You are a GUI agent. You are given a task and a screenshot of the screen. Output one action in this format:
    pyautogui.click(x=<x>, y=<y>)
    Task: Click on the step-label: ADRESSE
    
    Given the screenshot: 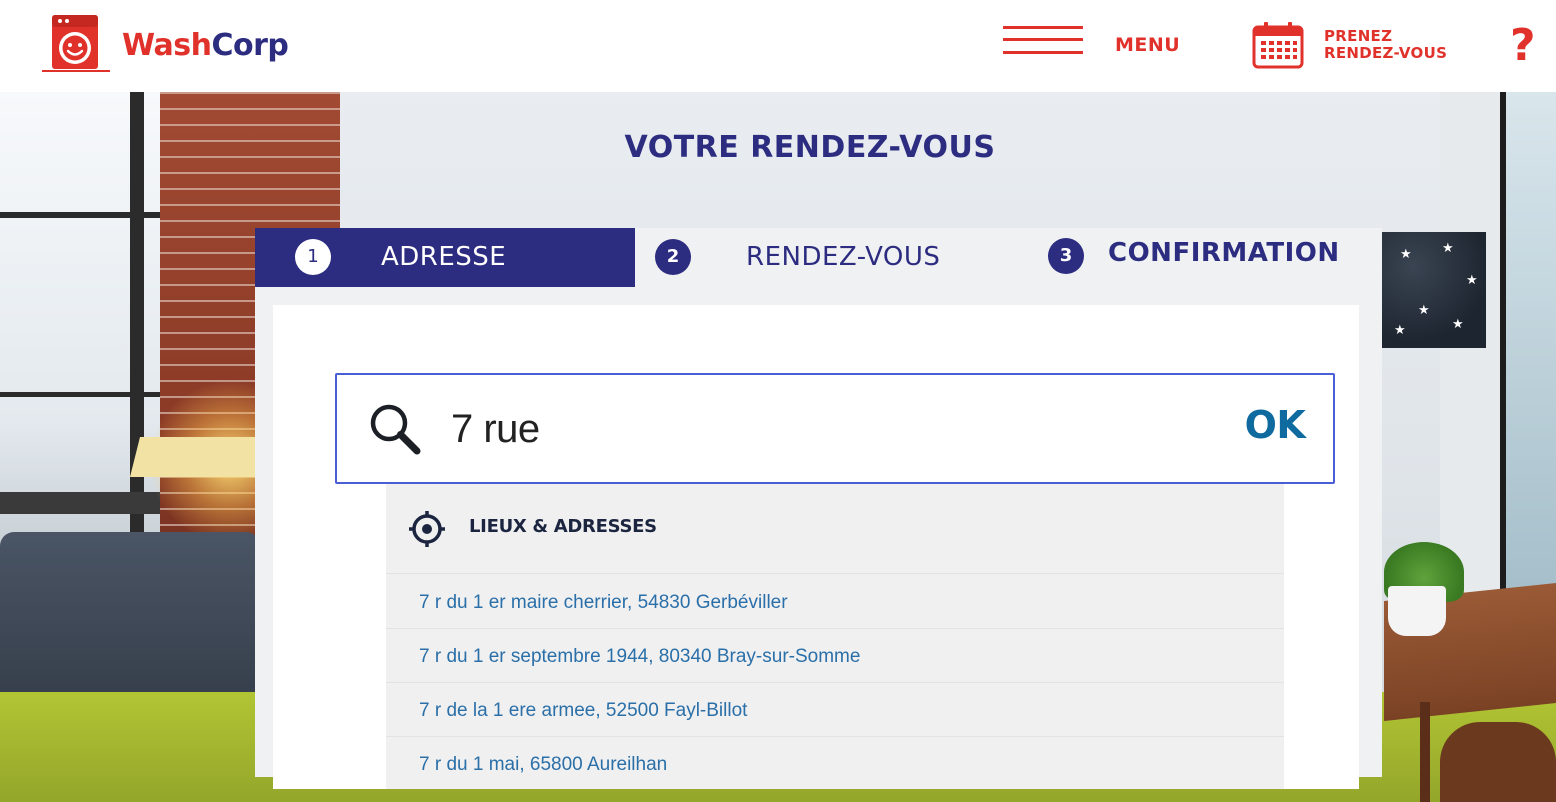 What is the action you would take?
    pyautogui.click(x=444, y=257)
    